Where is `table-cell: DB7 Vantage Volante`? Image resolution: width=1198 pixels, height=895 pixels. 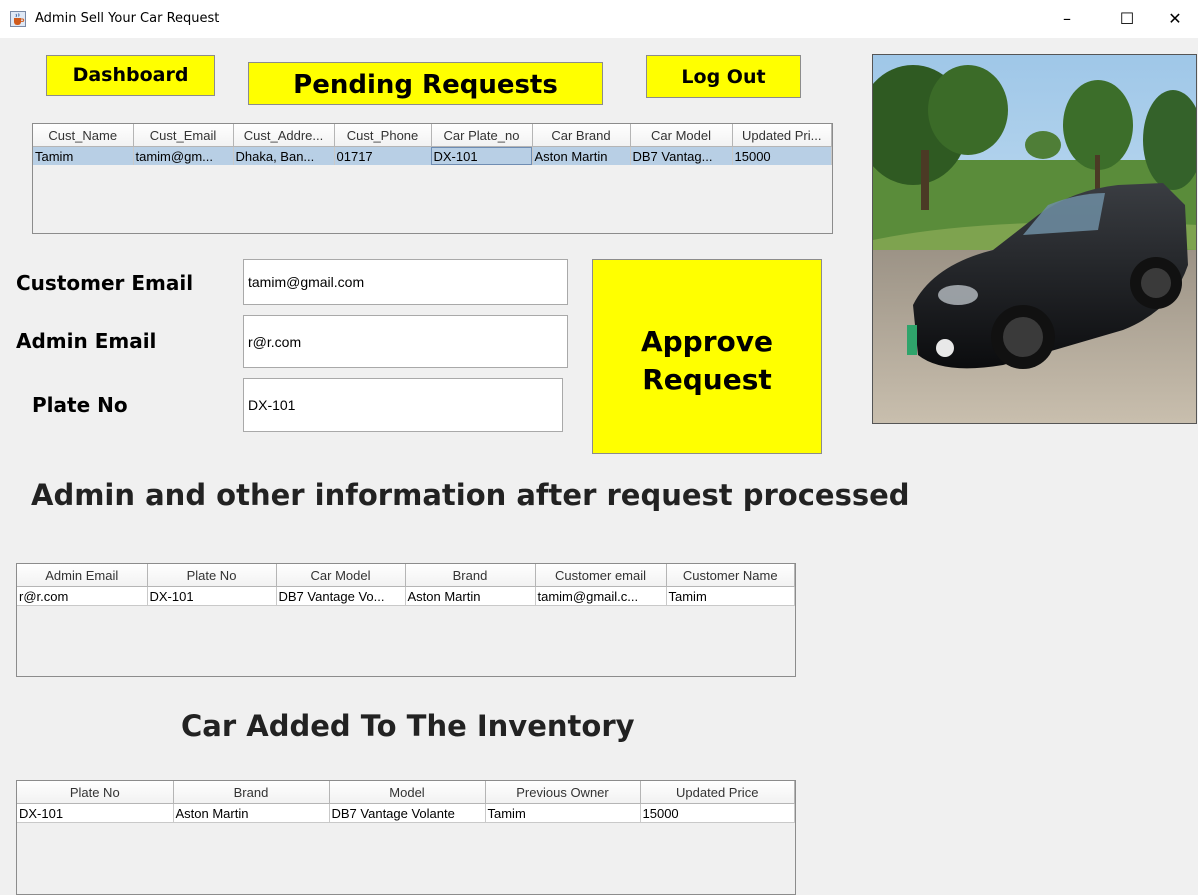 table-cell: DB7 Vantage Volante is located at coordinates (407, 813).